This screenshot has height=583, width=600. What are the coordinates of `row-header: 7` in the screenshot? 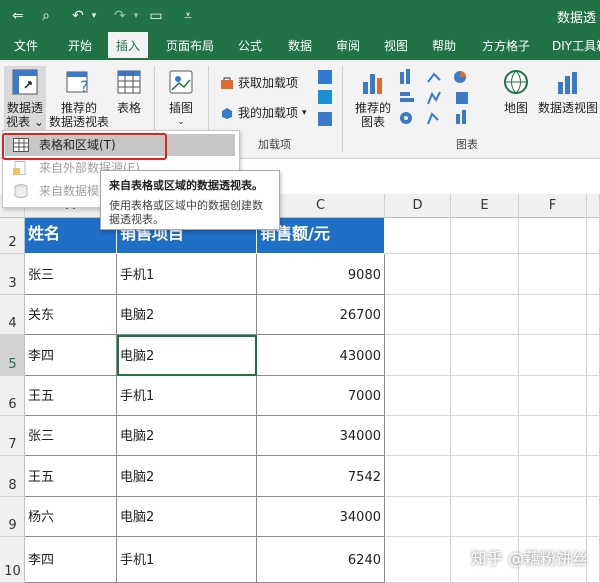 It's located at (12, 436).